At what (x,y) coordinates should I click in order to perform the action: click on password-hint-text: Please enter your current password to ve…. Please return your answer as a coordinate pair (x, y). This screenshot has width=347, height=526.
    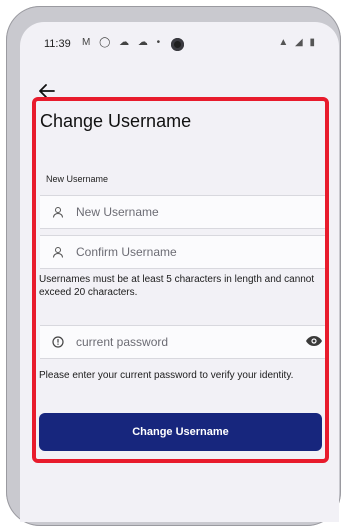
    Looking at the image, I should click on (166, 375).